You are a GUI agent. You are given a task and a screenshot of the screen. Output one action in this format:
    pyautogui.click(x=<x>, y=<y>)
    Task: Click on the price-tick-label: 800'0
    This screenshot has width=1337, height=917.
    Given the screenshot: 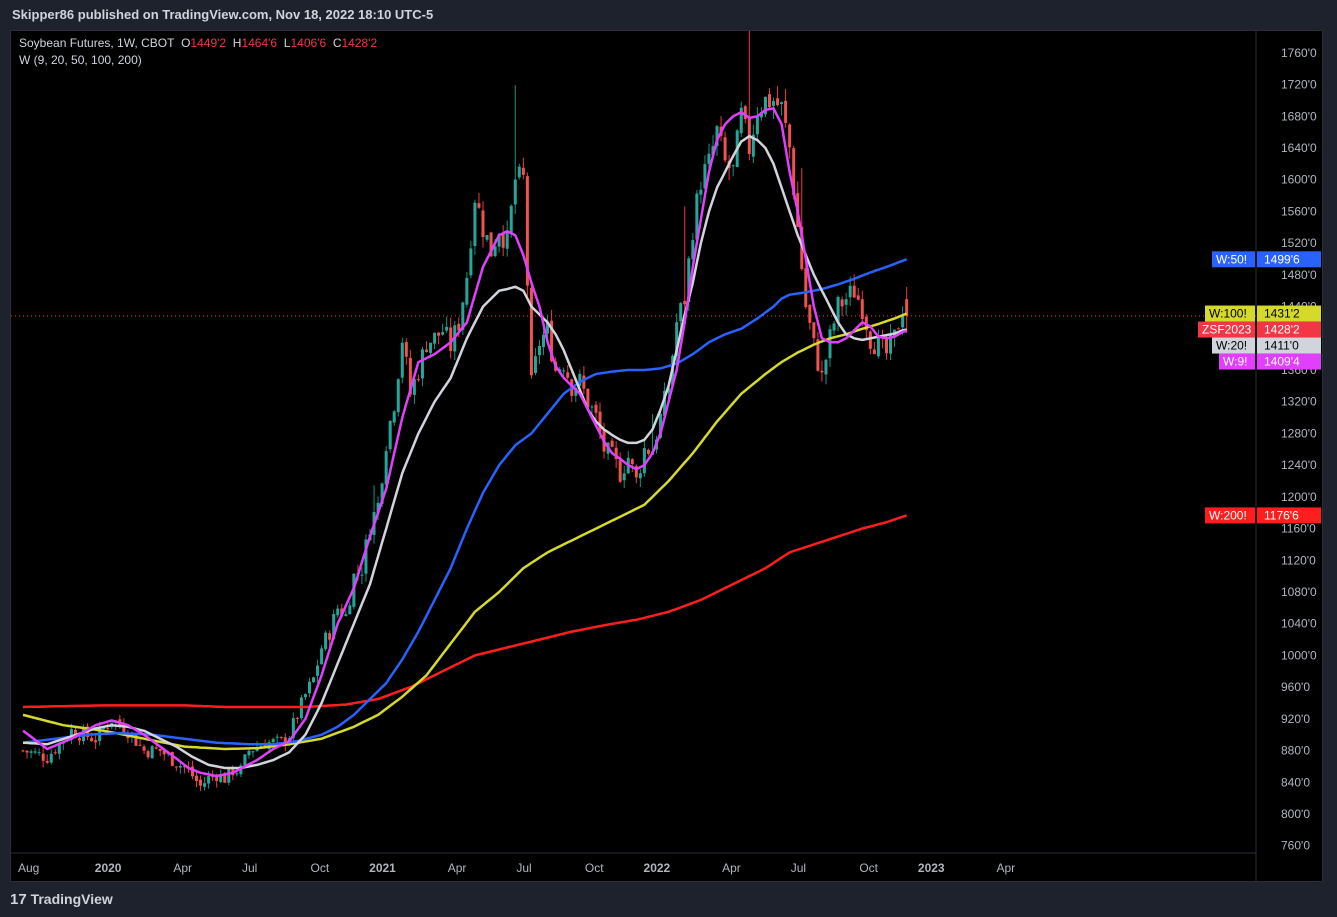 What is the action you would take?
    pyautogui.click(x=1295, y=814)
    